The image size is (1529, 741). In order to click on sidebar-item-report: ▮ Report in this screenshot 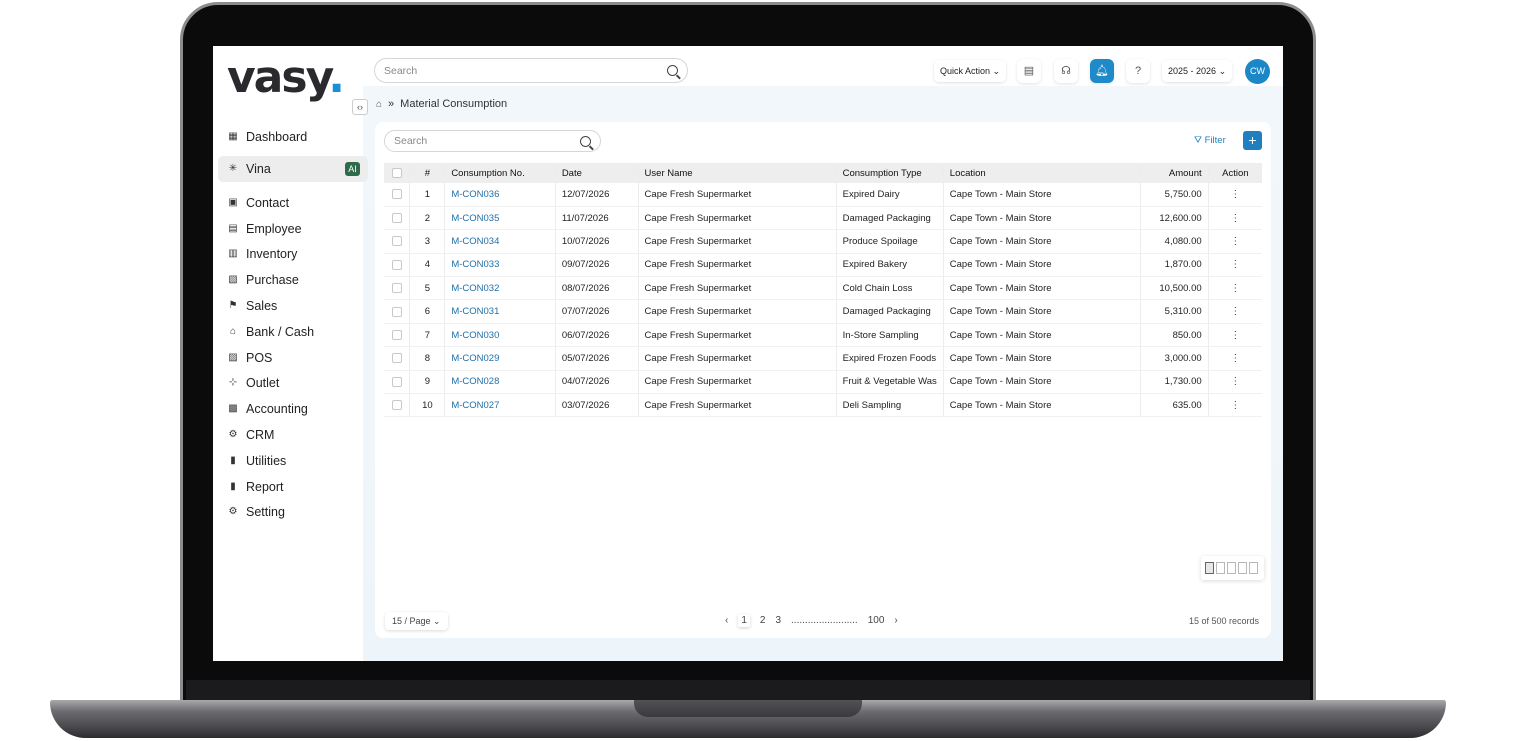, I will do `click(293, 487)`.